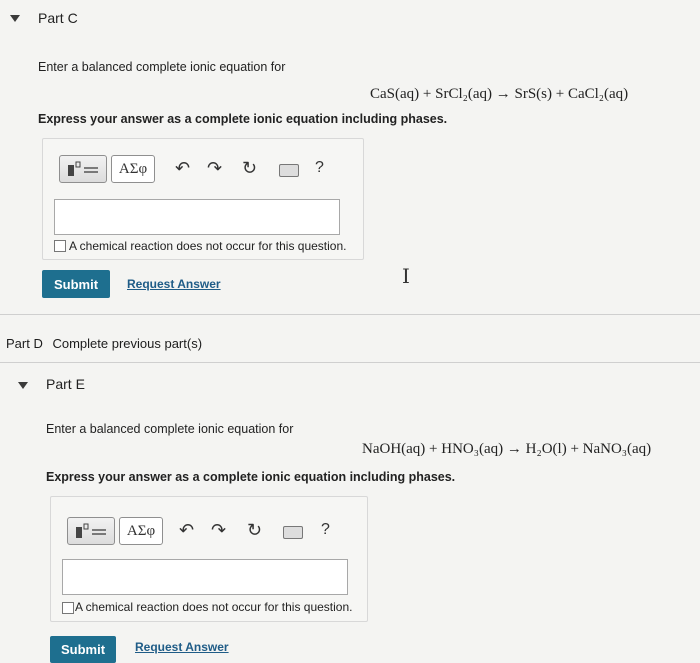  I want to click on part-e-answer-input, so click(205, 577).